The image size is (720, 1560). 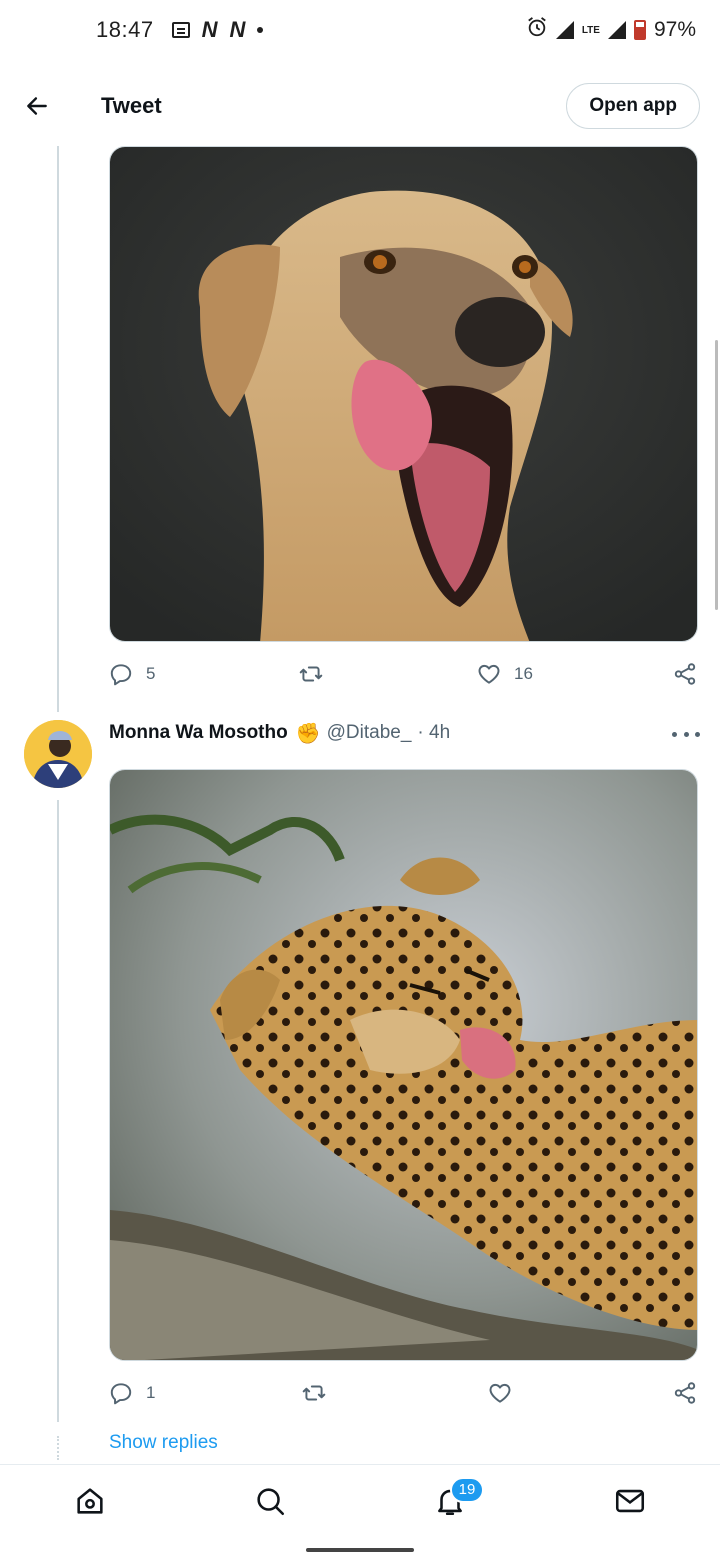 I want to click on status-bar: 18:47 N N LTE 97%, so click(x=360, y=30).